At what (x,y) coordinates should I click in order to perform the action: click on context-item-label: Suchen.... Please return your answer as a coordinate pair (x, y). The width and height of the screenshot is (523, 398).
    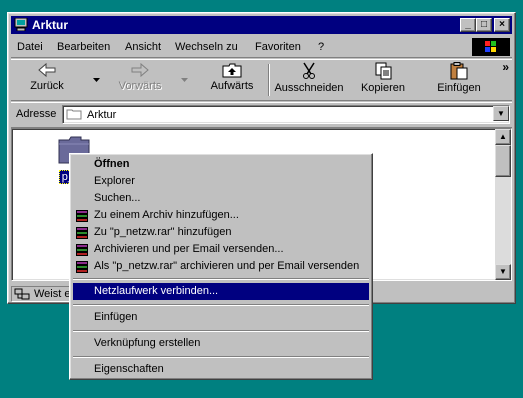
    Looking at the image, I should click on (117, 198).